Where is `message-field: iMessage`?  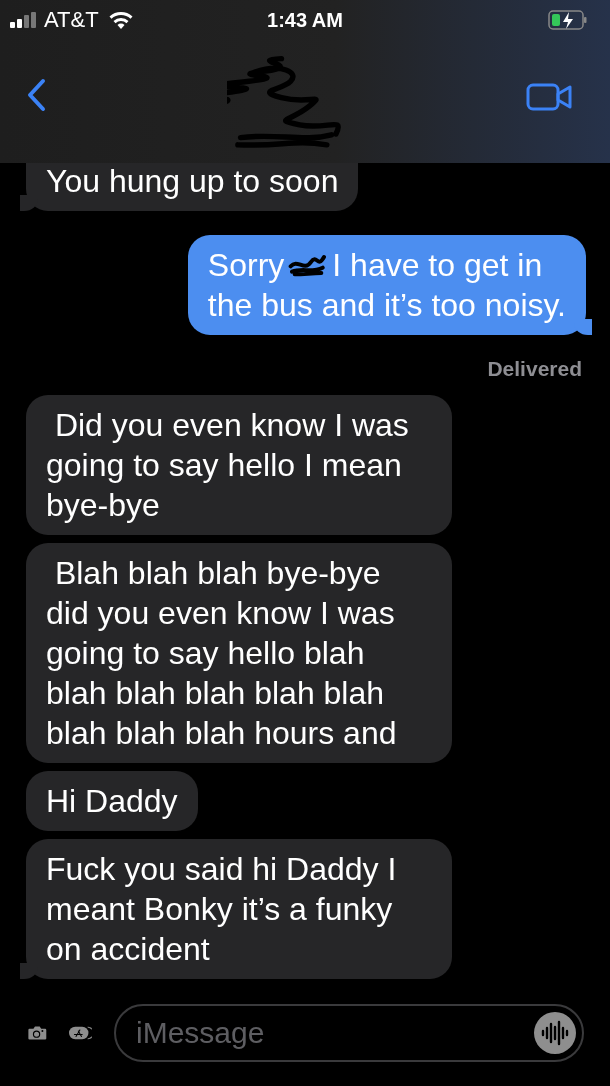 message-field: iMessage is located at coordinates (349, 1033).